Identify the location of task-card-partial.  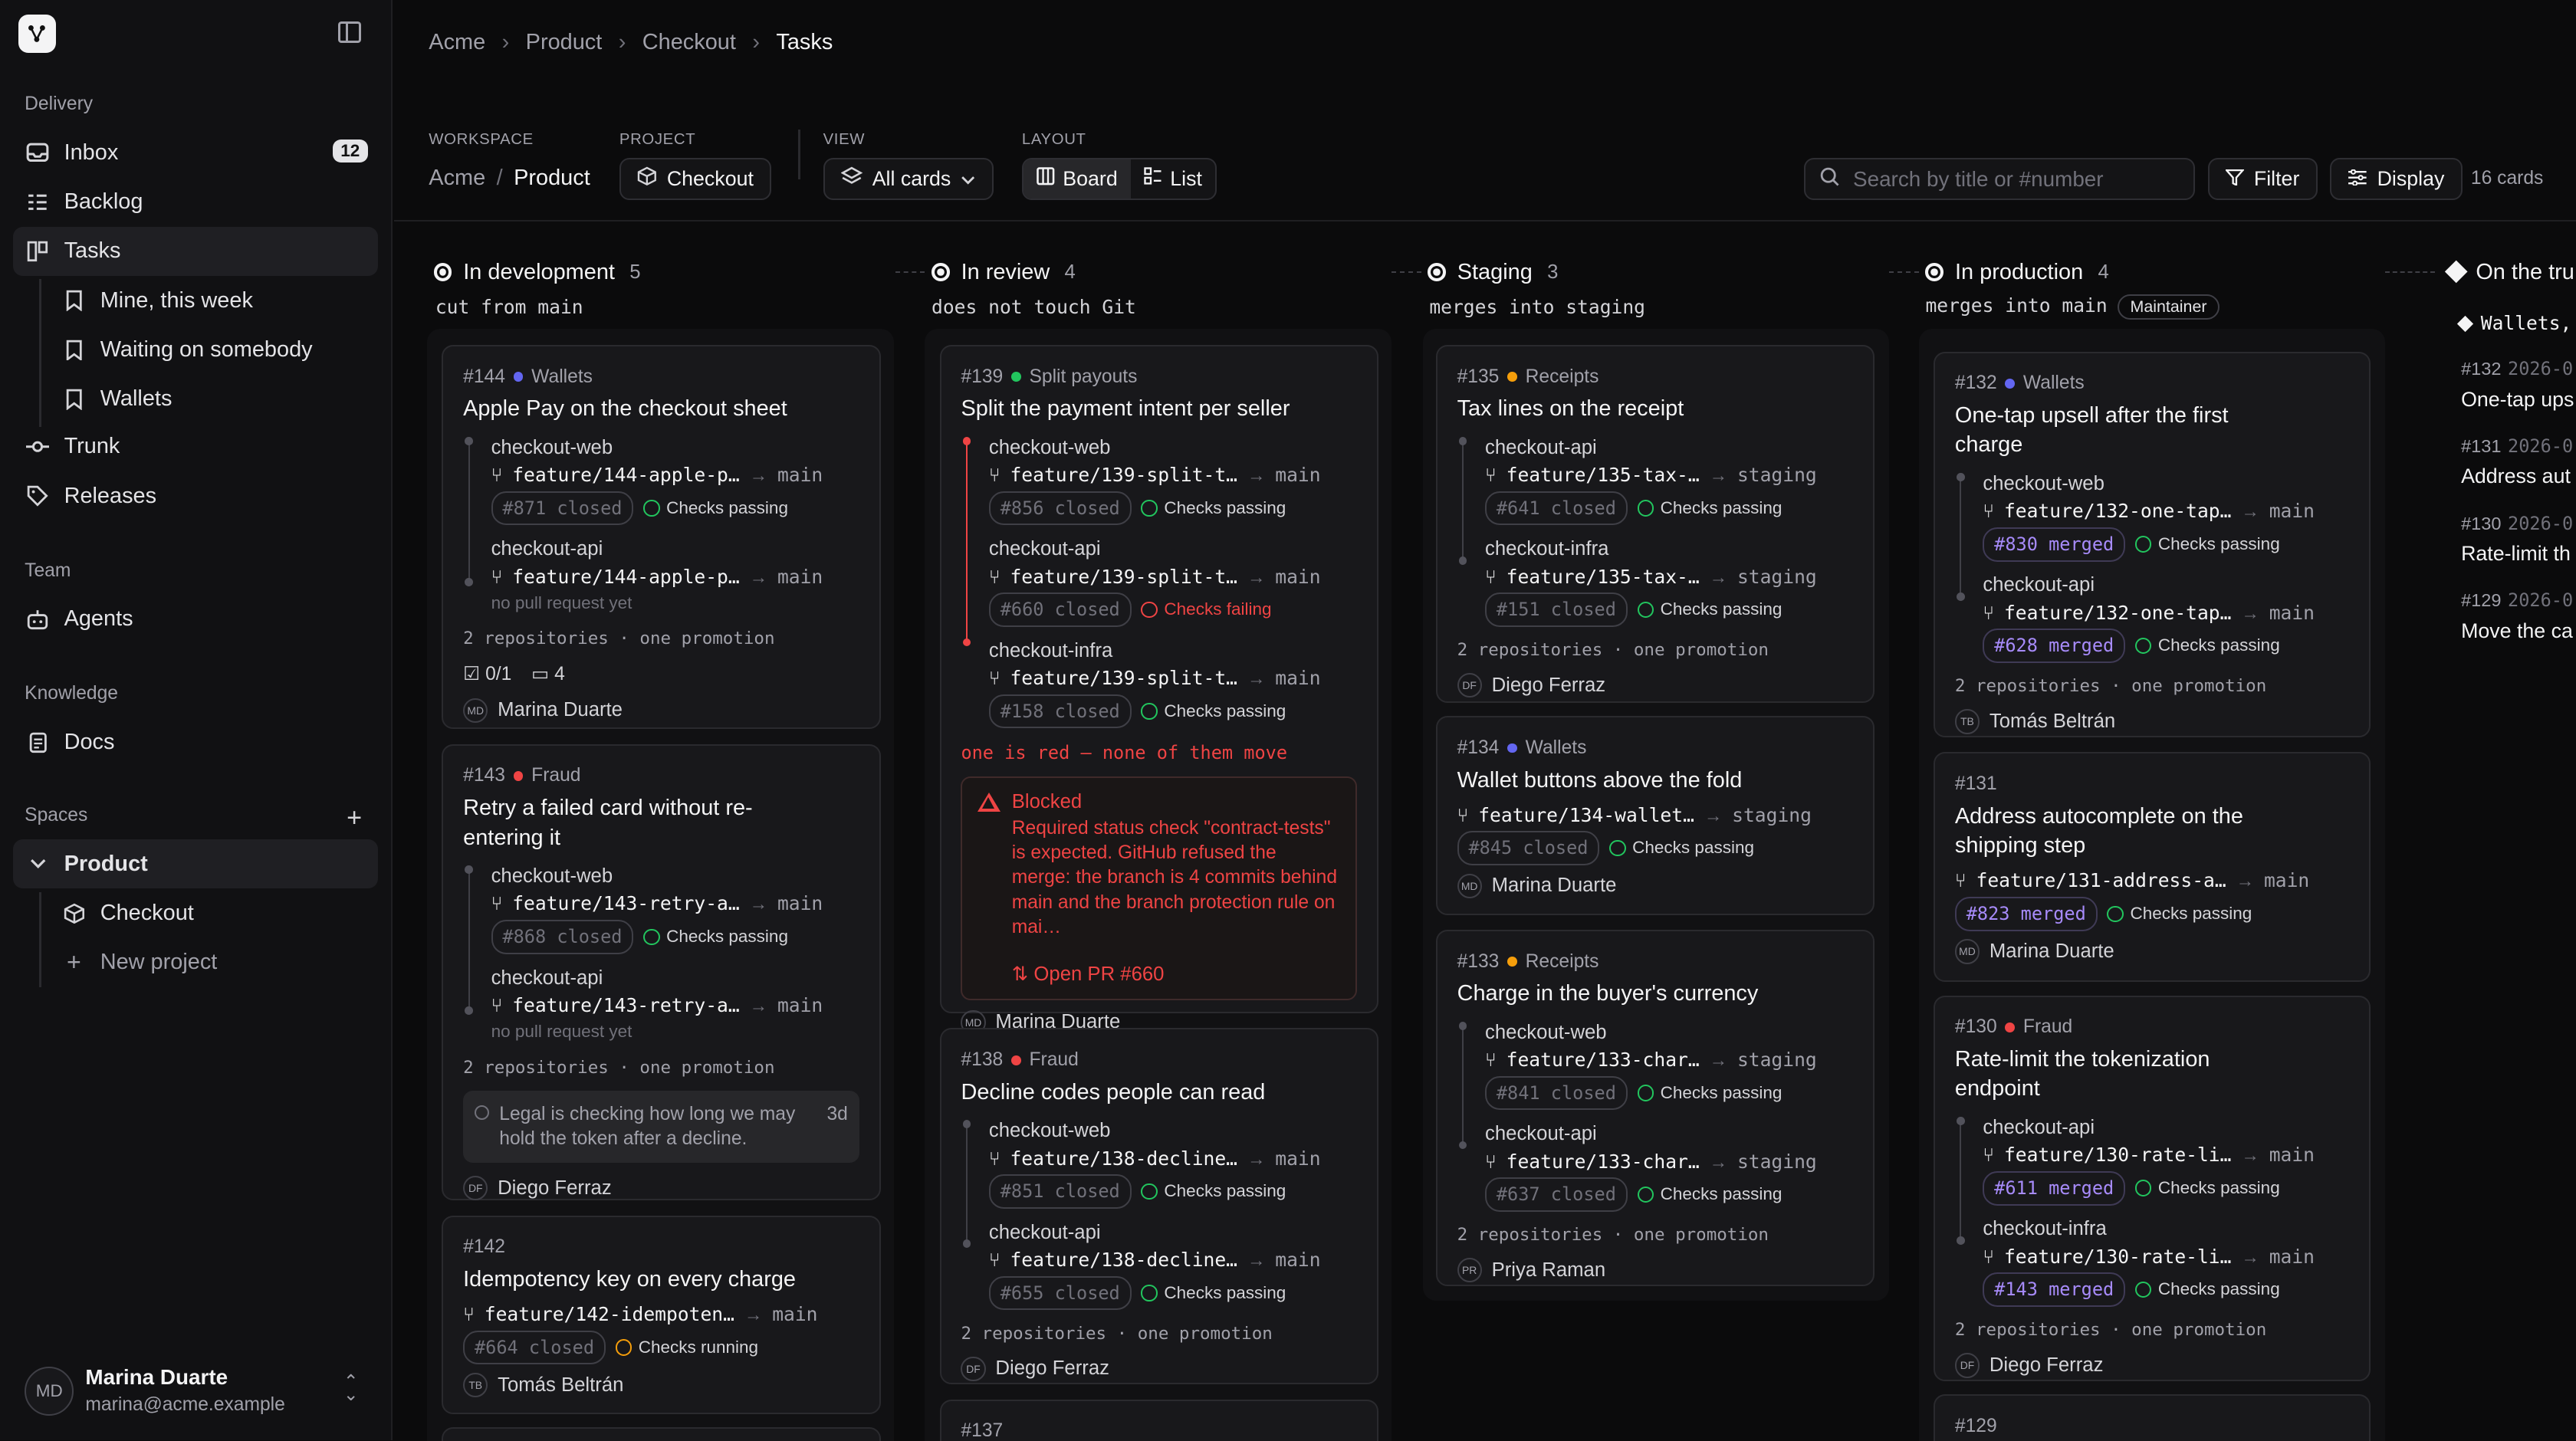
(661, 1434).